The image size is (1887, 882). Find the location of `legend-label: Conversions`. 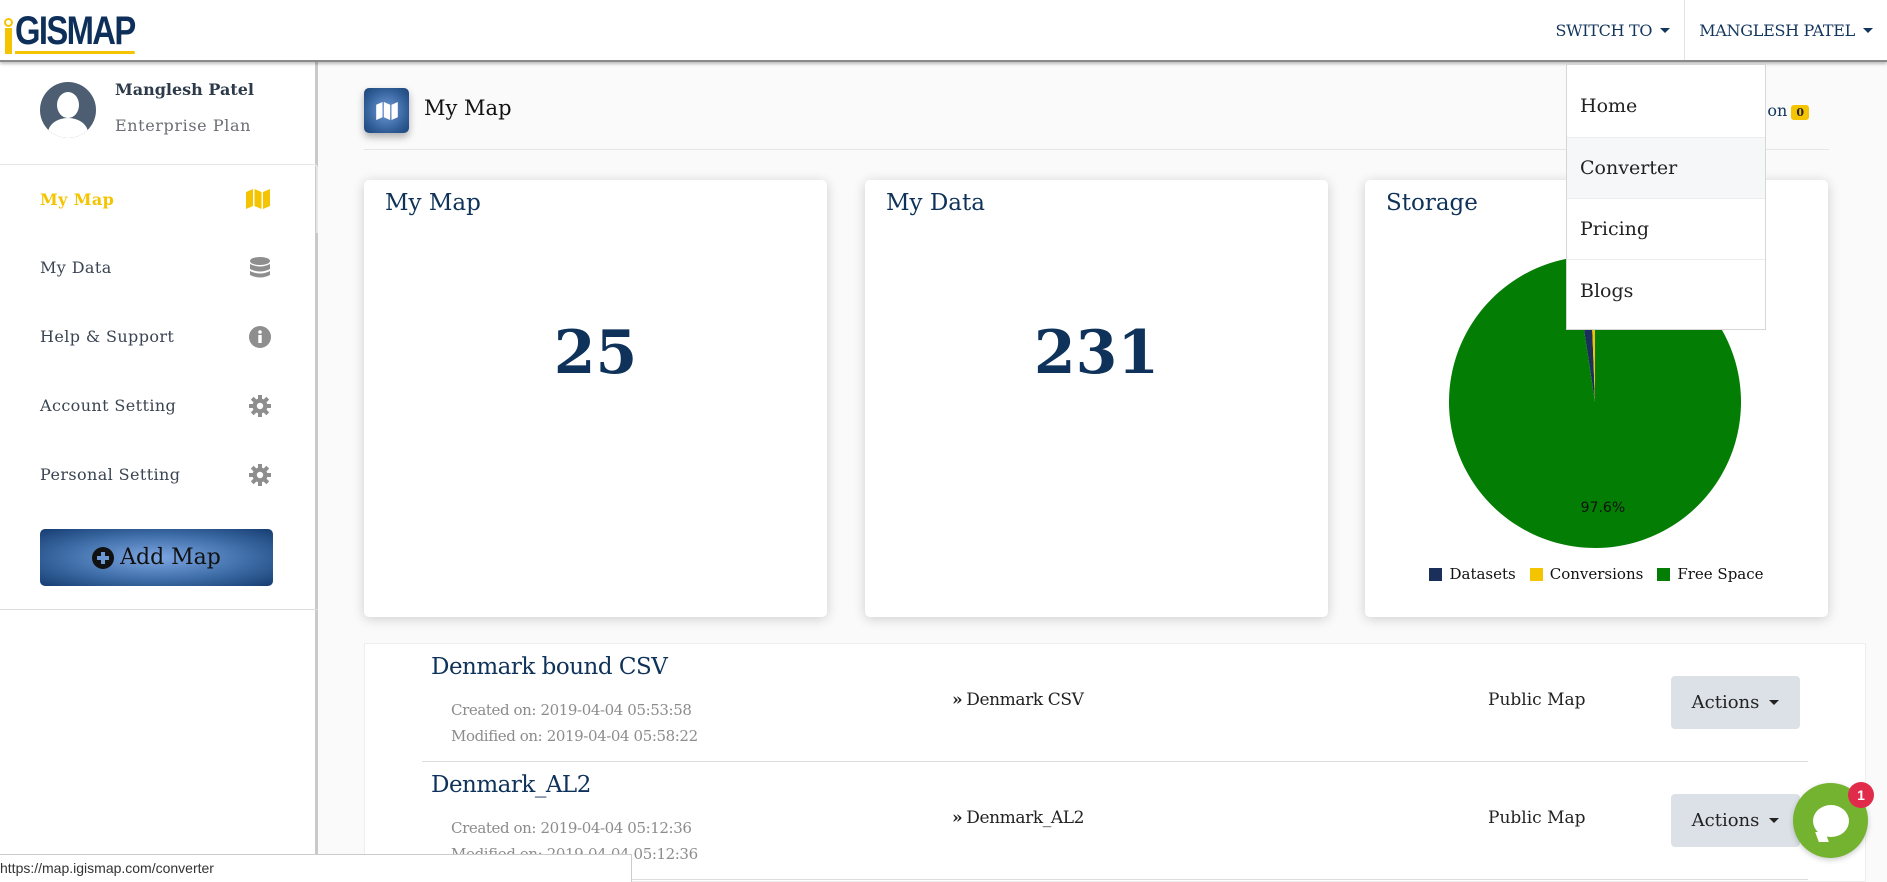

legend-label: Conversions is located at coordinates (1596, 574).